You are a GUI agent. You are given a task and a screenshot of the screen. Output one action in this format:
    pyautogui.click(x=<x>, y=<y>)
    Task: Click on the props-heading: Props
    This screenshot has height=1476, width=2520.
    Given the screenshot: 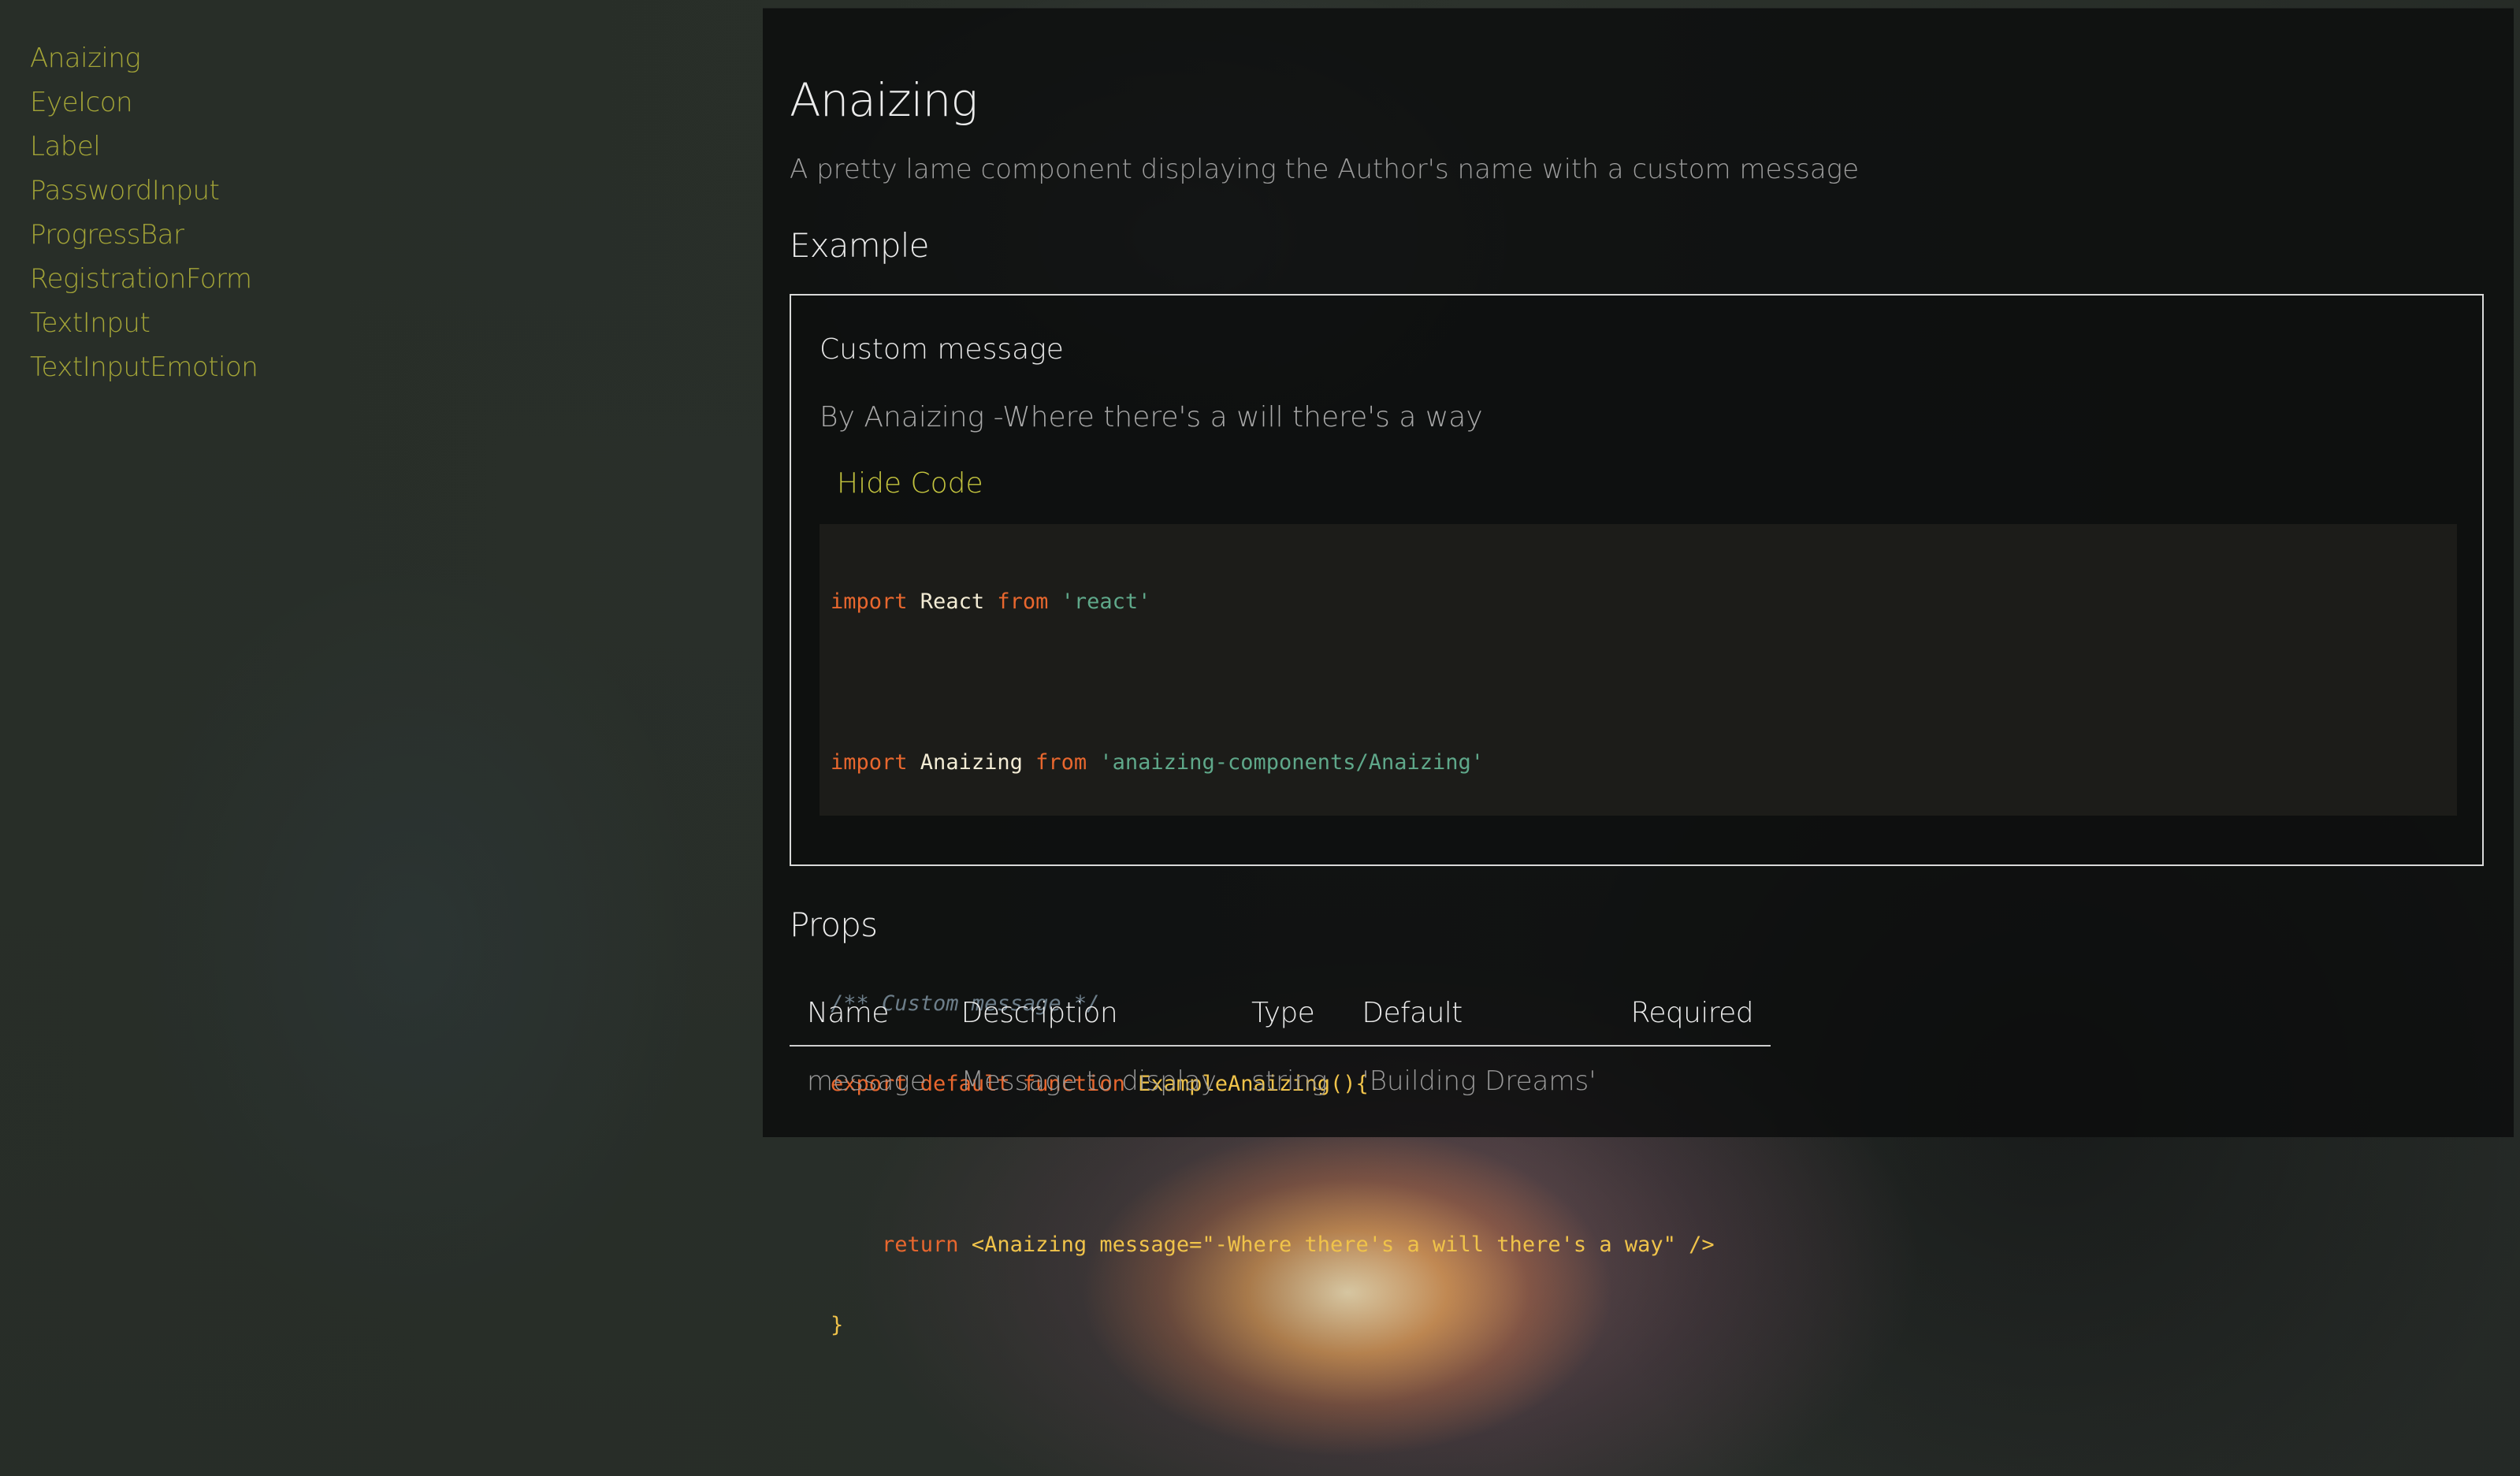 What is the action you would take?
    pyautogui.click(x=834, y=925)
    